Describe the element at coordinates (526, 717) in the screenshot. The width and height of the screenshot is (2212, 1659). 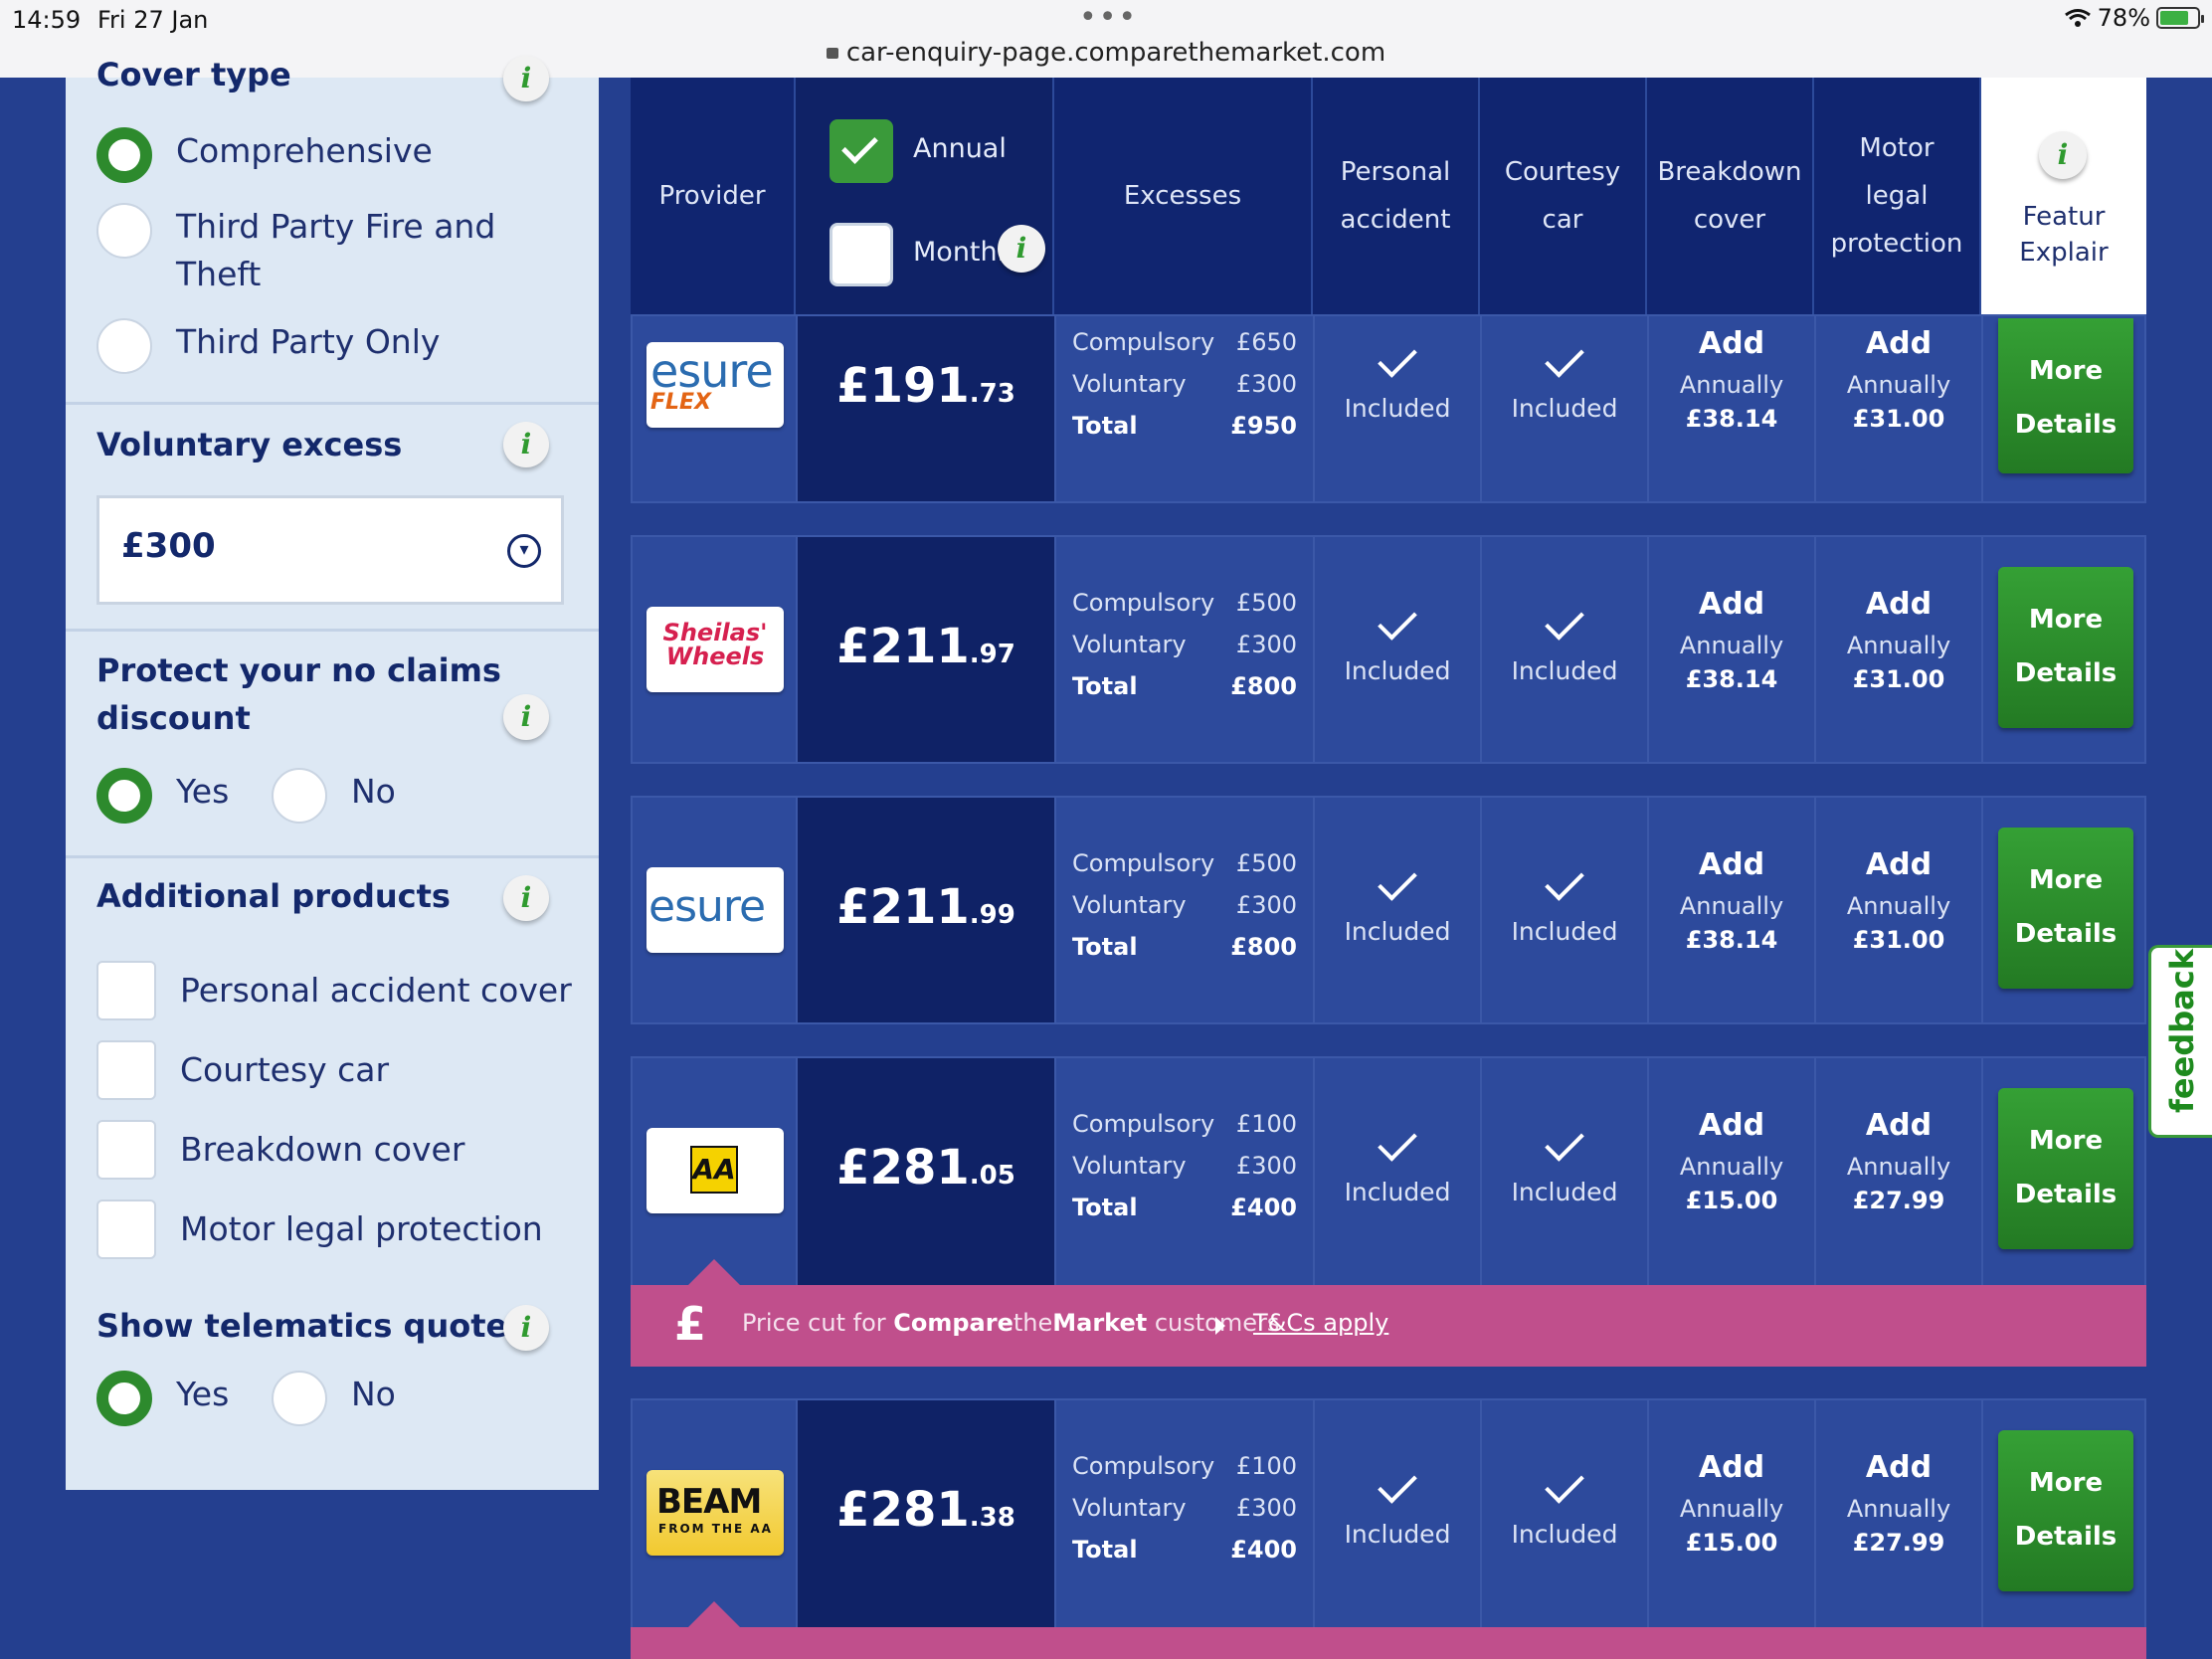
I see `no-claims-info-icon: i` at that location.